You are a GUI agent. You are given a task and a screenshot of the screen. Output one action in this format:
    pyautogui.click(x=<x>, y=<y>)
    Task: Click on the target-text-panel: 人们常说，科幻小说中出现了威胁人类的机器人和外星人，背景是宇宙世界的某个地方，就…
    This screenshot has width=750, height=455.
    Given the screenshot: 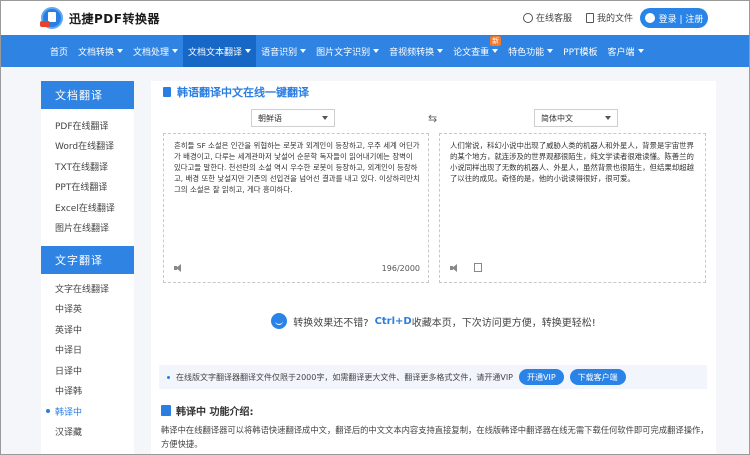 What is the action you would take?
    pyautogui.click(x=572, y=208)
    